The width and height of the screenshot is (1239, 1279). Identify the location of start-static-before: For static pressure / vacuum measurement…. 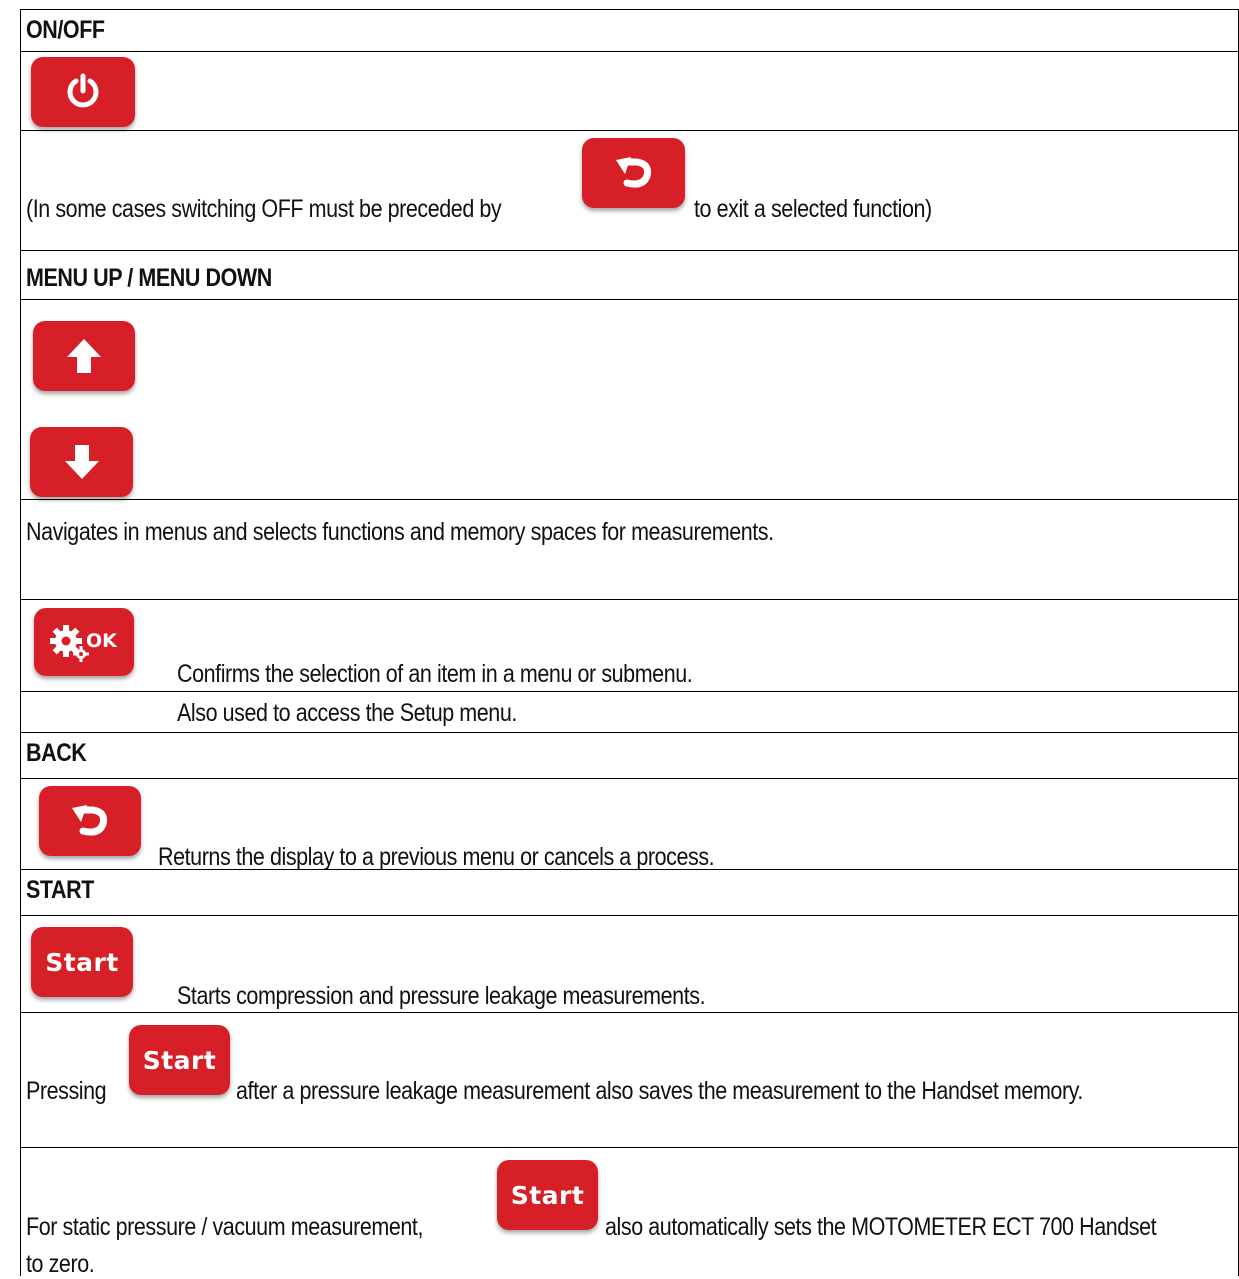
(224, 1227).